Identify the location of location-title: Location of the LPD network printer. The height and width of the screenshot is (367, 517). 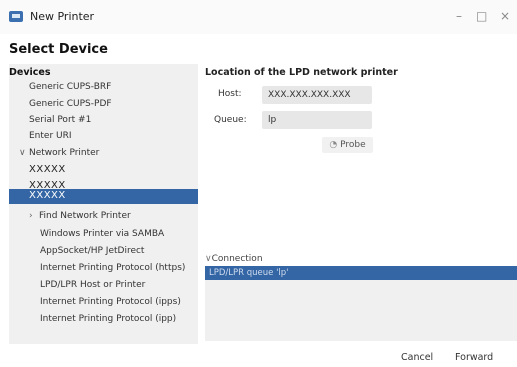
(301, 72).